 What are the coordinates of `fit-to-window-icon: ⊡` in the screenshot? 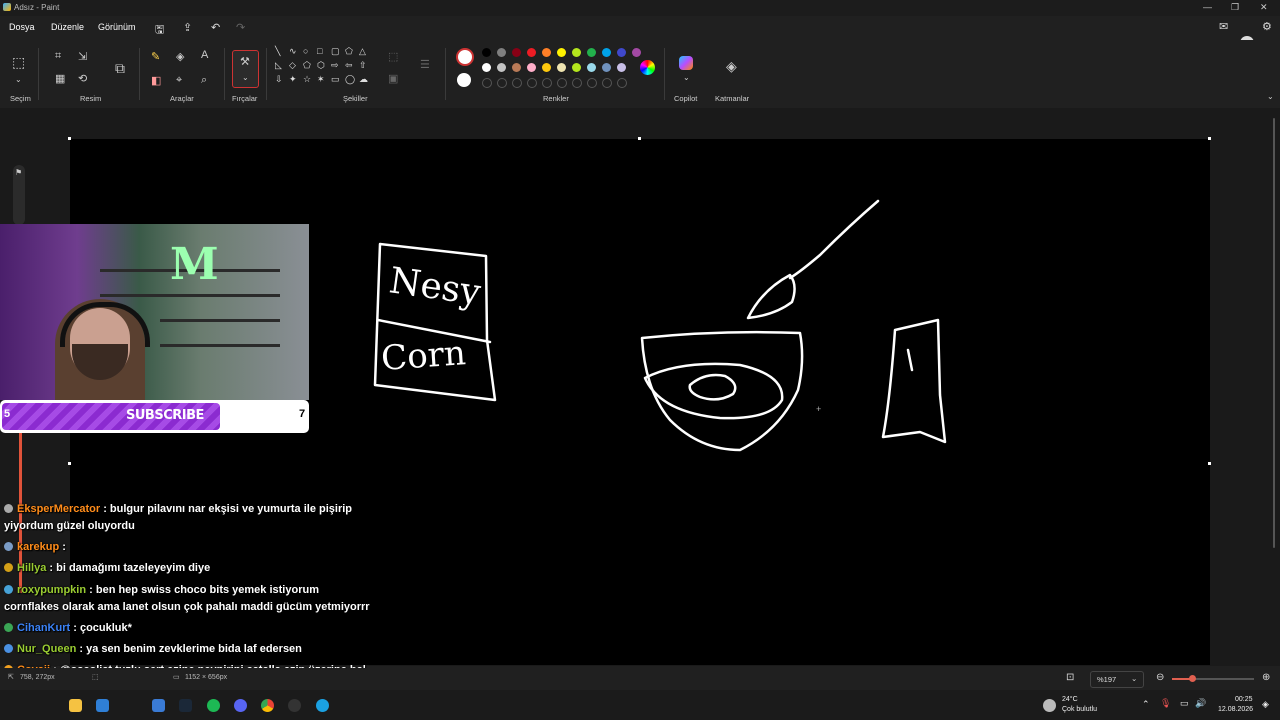 It's located at (1070, 677).